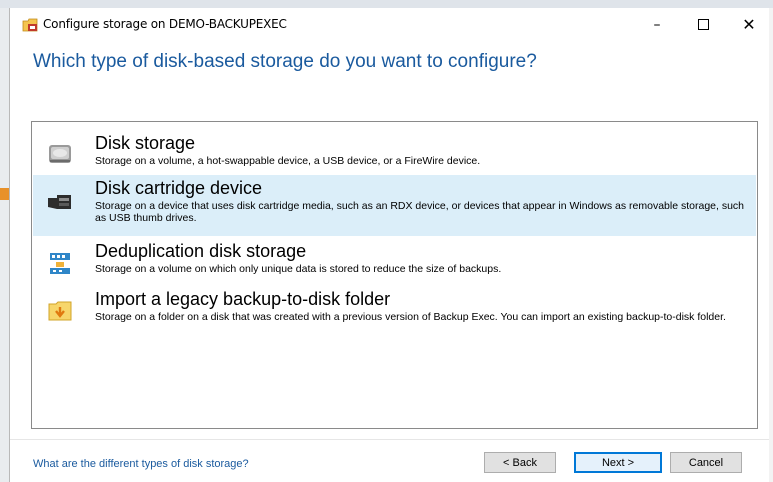  Describe the element at coordinates (145, 143) in the screenshot. I see `option-title: Disk storage` at that location.